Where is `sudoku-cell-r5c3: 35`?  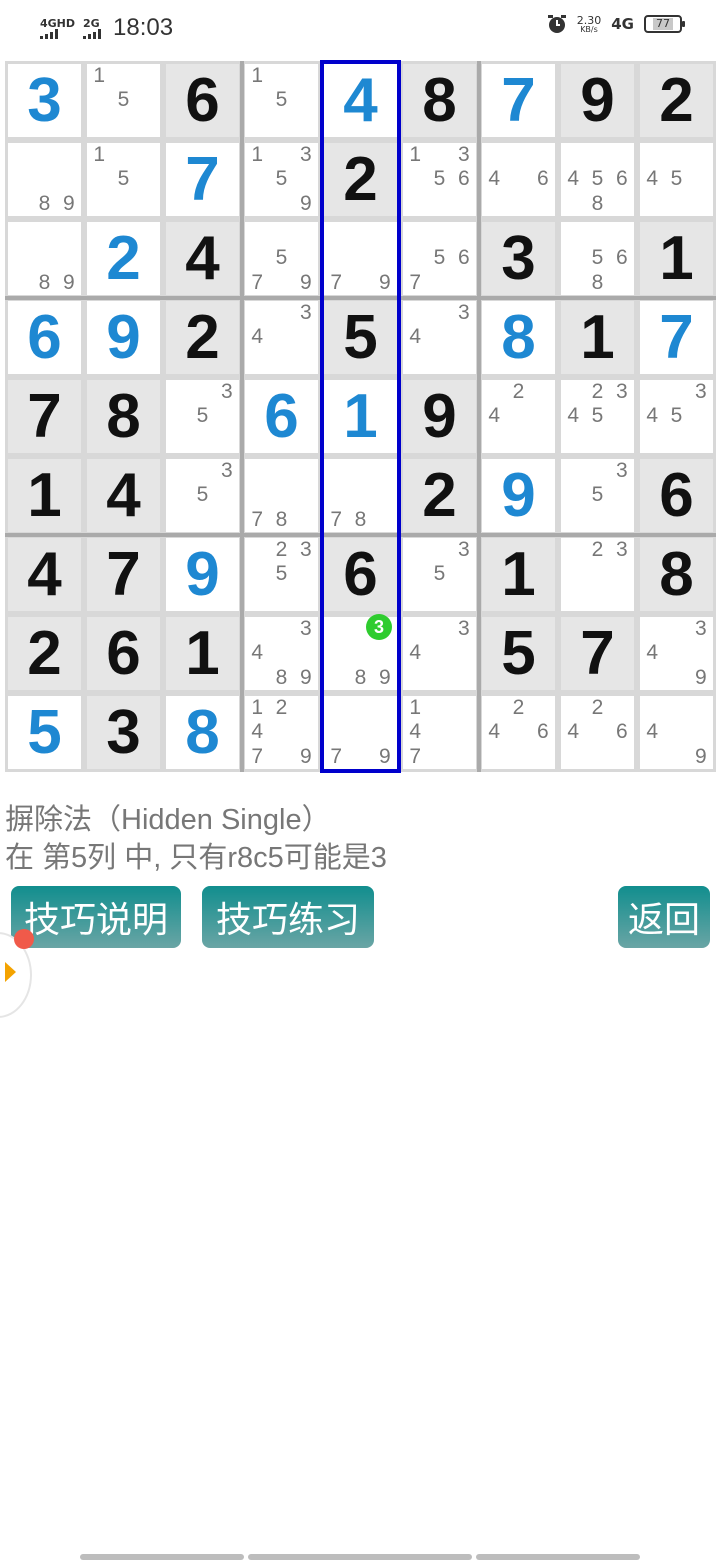
sudoku-cell-r5c3: 35 is located at coordinates (202, 416).